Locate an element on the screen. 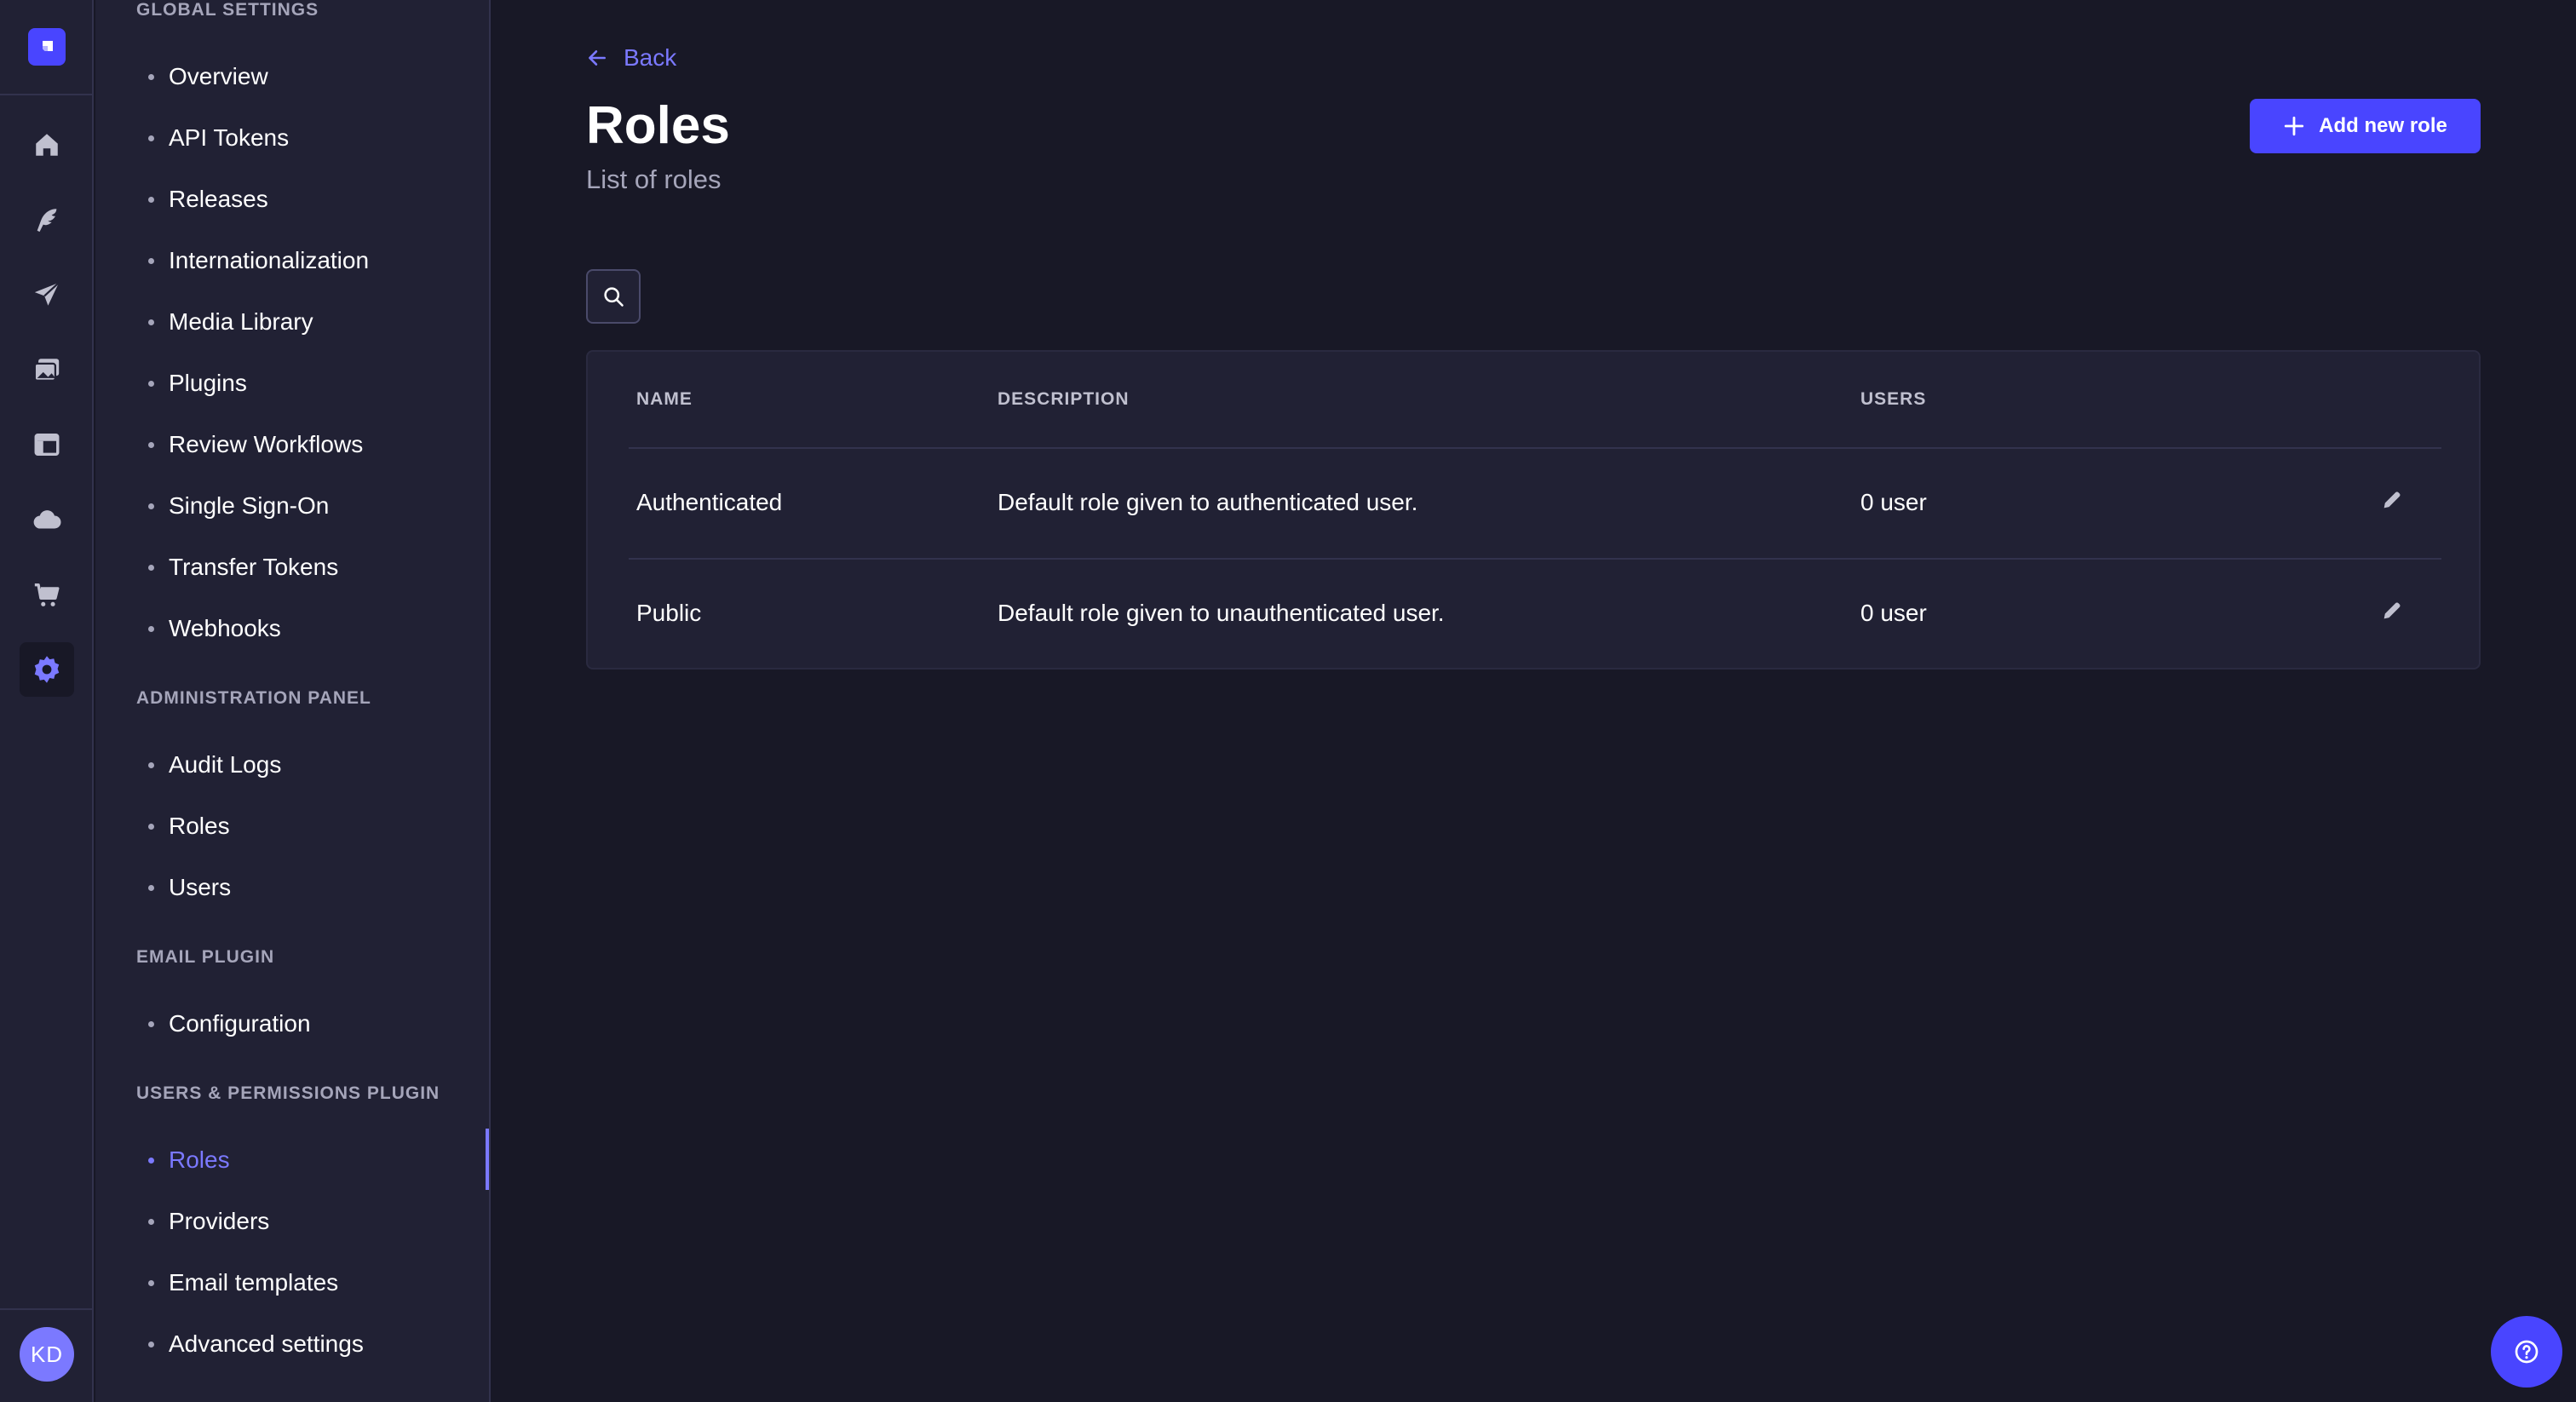 This screenshot has width=2576, height=1402. section-title-users-permissions-plugin: USERS & PERMISSIONS PLUGIN is located at coordinates (288, 1093).